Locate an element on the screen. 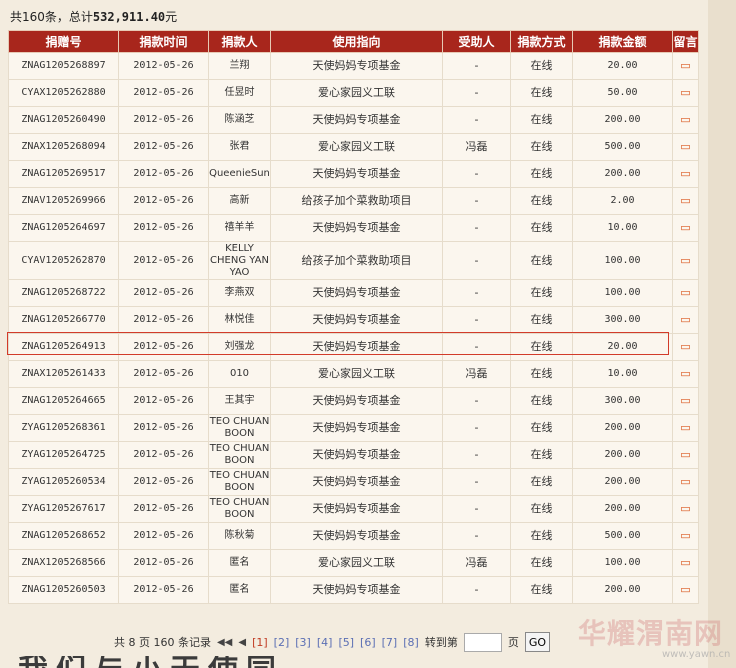 The height and width of the screenshot is (668, 736). prev-page-icon: ◀ is located at coordinates (242, 642).